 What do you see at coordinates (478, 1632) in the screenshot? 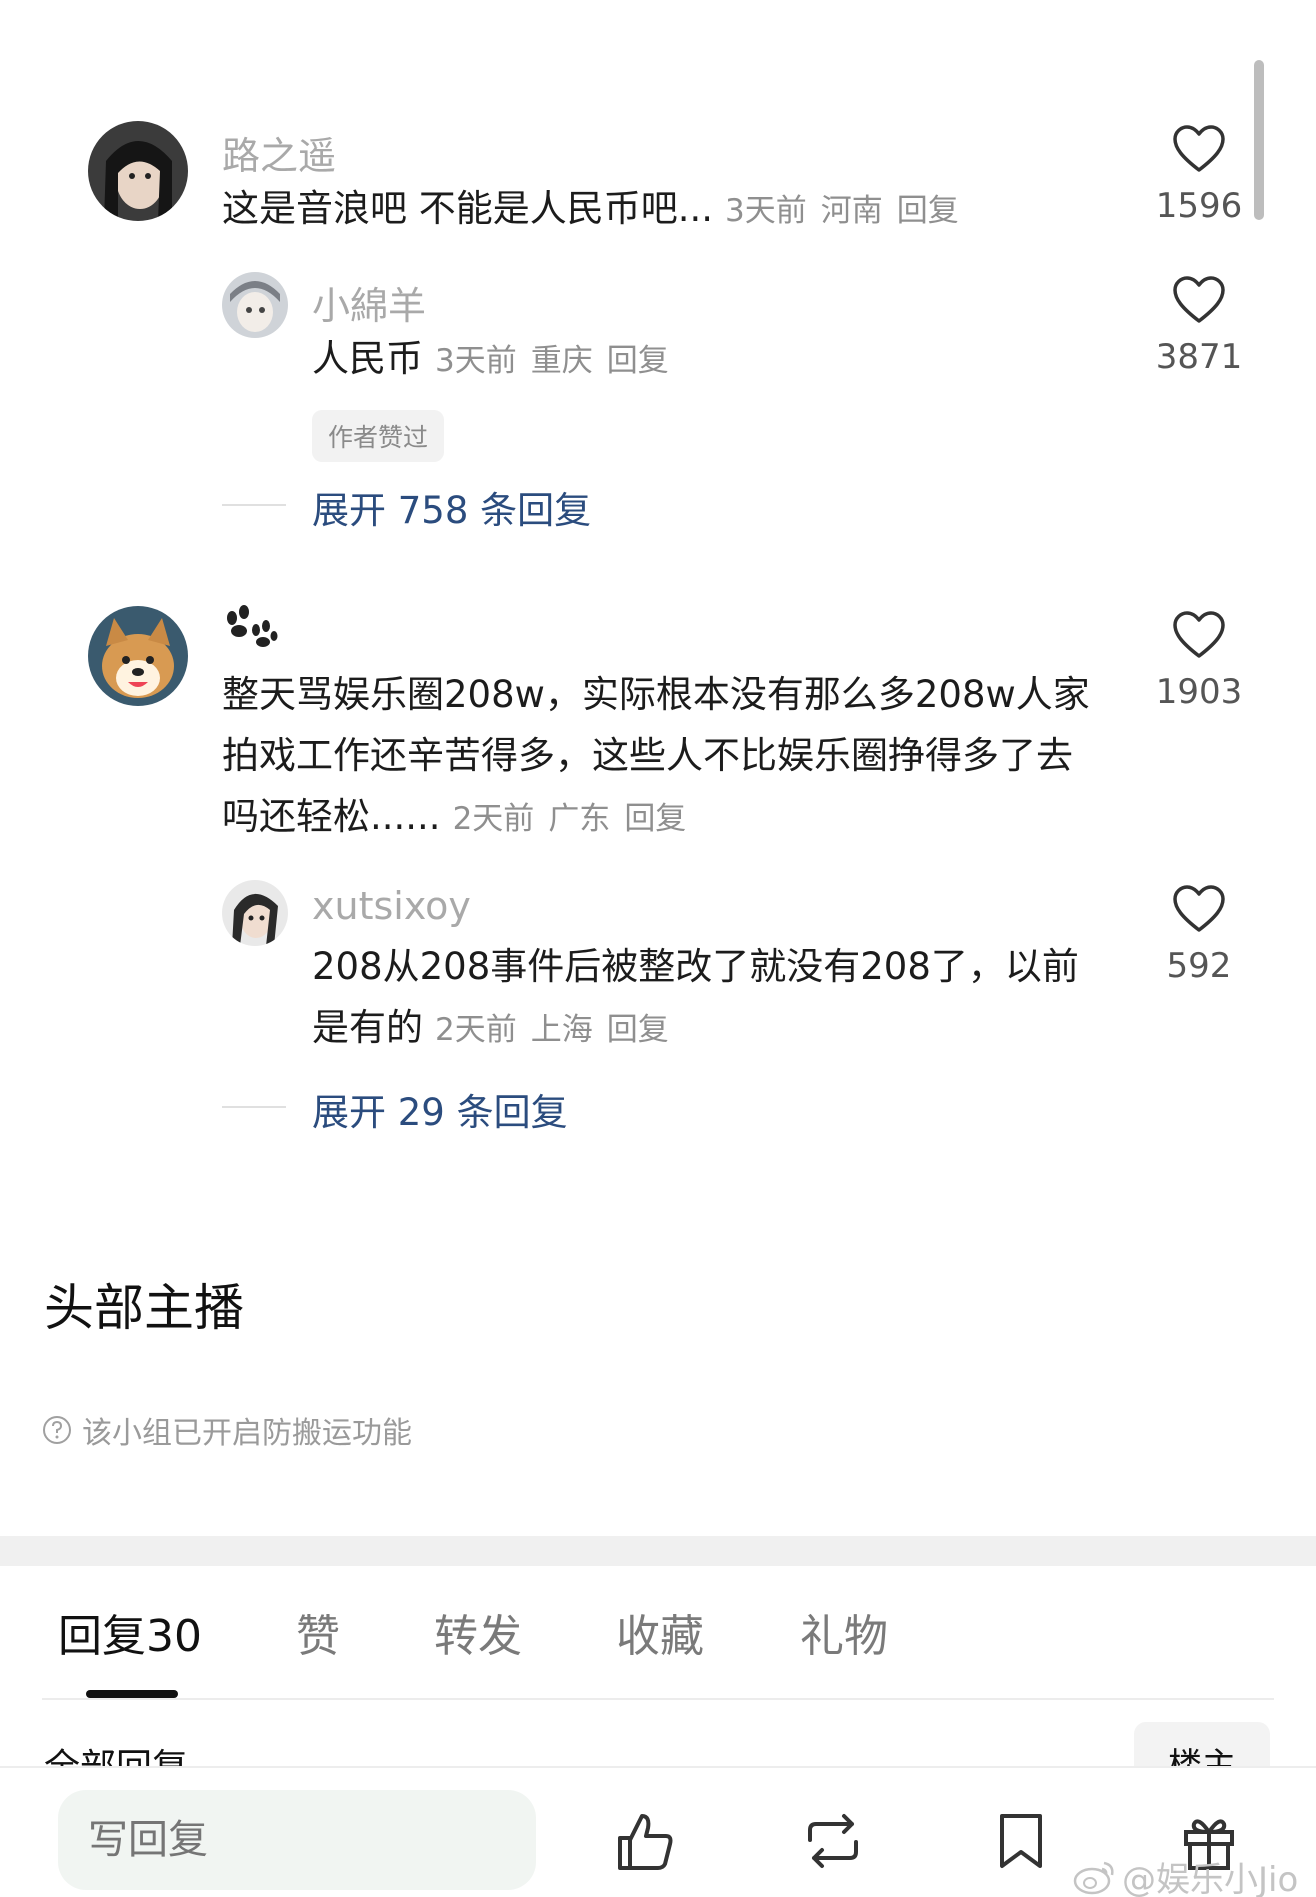
I see `tab-reposts: 转发` at bounding box center [478, 1632].